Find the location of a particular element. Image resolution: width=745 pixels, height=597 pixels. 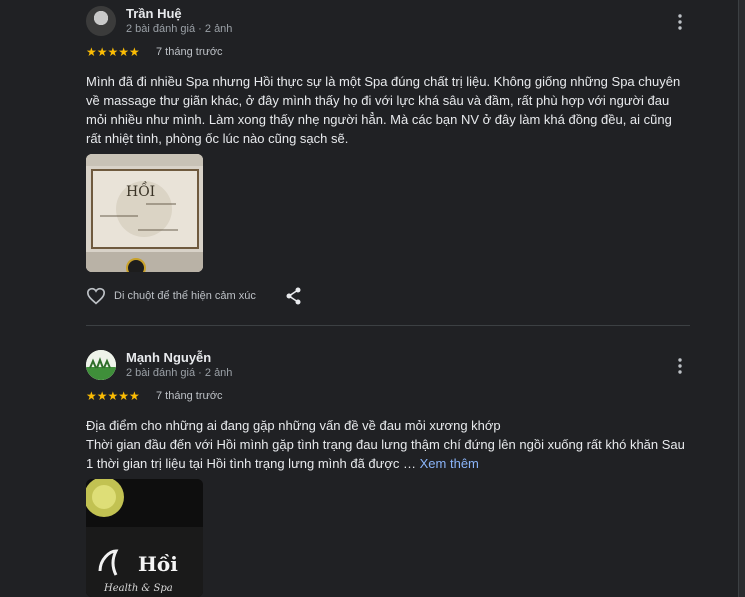

avatar-image is located at coordinates (101, 365).